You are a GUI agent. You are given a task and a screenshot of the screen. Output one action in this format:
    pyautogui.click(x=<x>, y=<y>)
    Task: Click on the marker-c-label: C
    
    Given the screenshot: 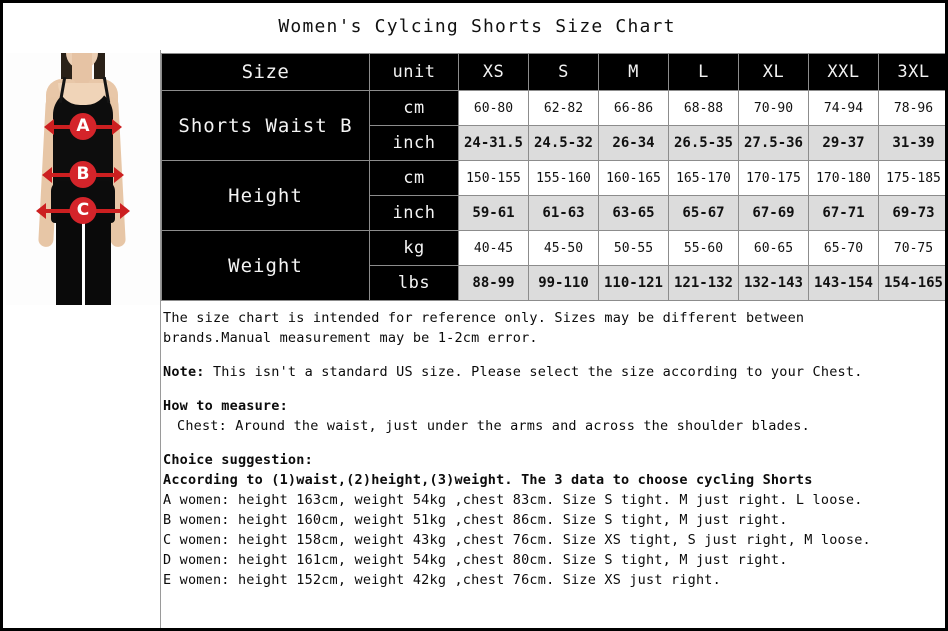 What is the action you would take?
    pyautogui.click(x=83, y=210)
    